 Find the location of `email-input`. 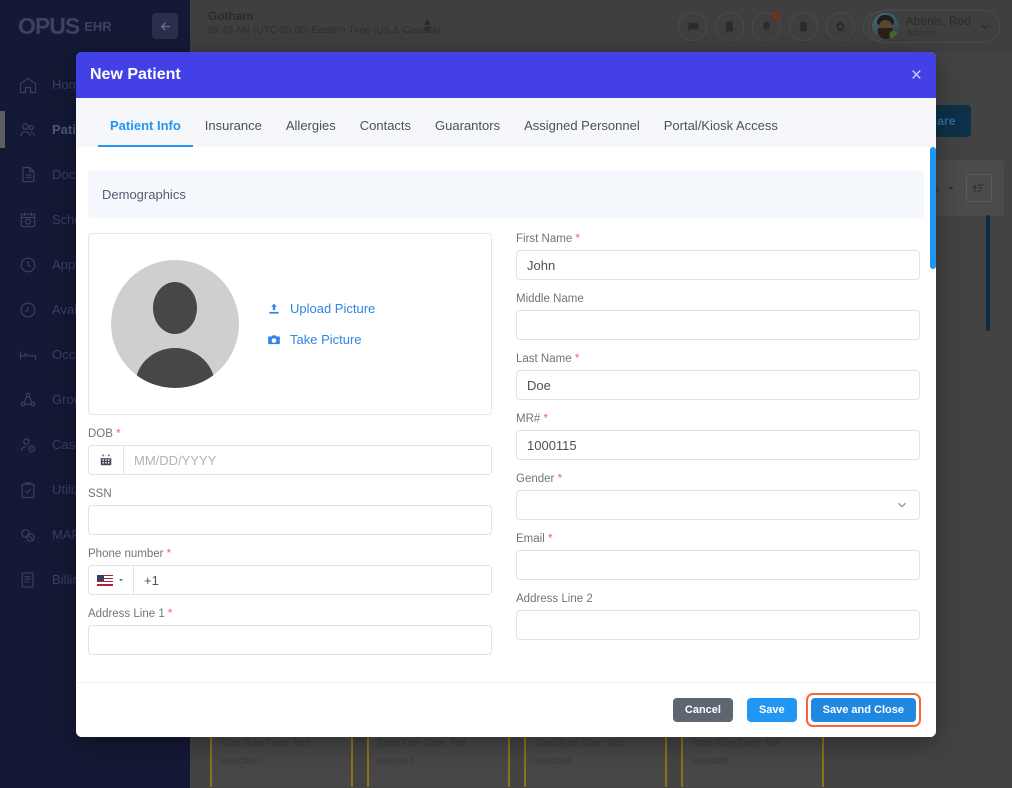

email-input is located at coordinates (718, 565).